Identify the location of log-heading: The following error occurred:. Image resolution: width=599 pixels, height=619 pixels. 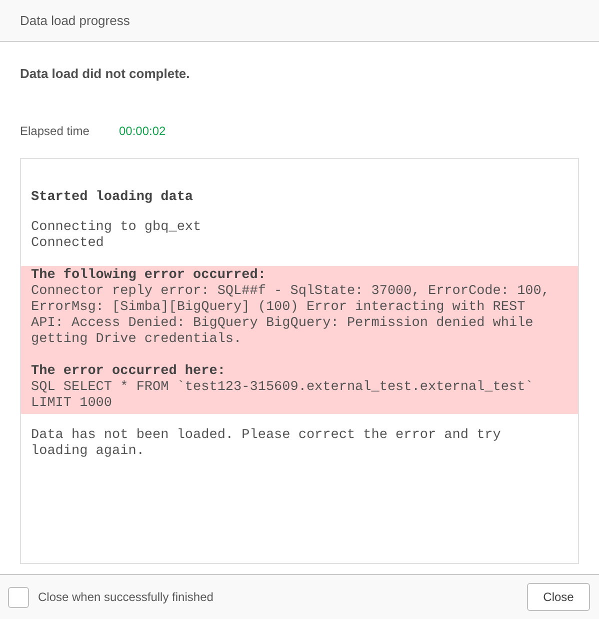
(148, 276).